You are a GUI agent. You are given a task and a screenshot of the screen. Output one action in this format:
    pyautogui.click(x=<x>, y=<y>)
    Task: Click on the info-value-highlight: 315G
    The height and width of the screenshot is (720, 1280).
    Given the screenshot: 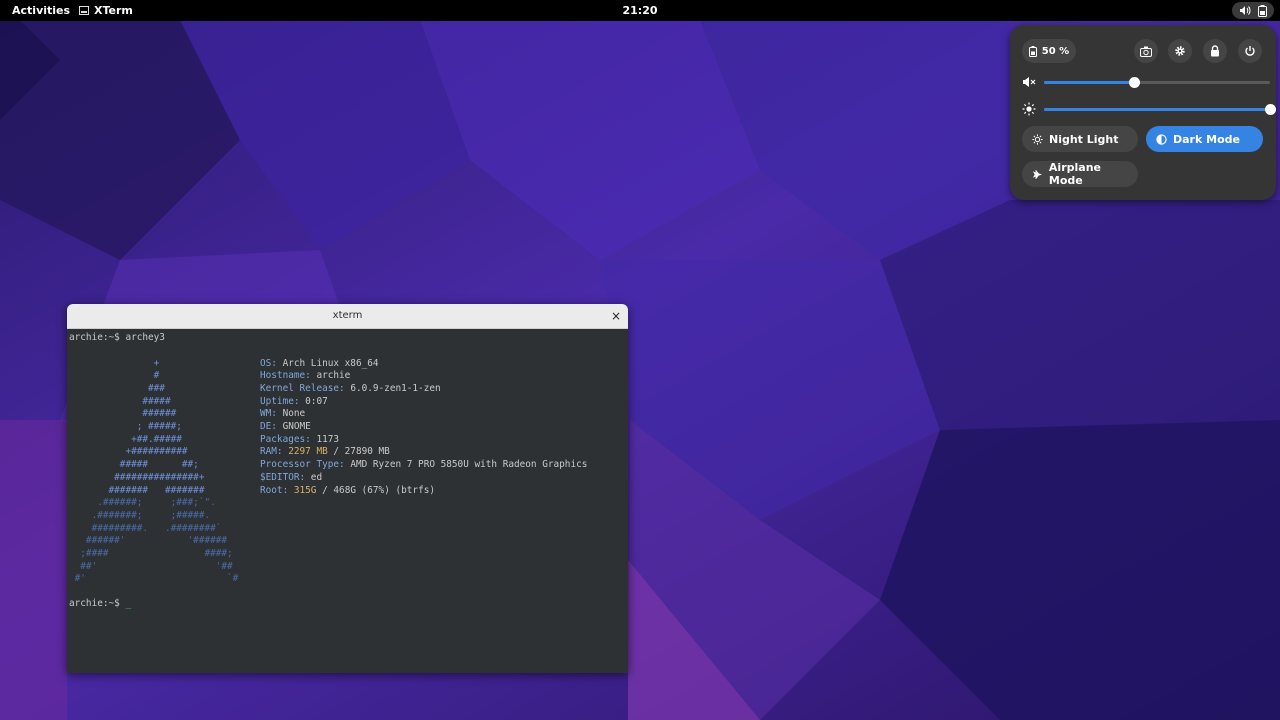 What is the action you would take?
    pyautogui.click(x=302, y=490)
    